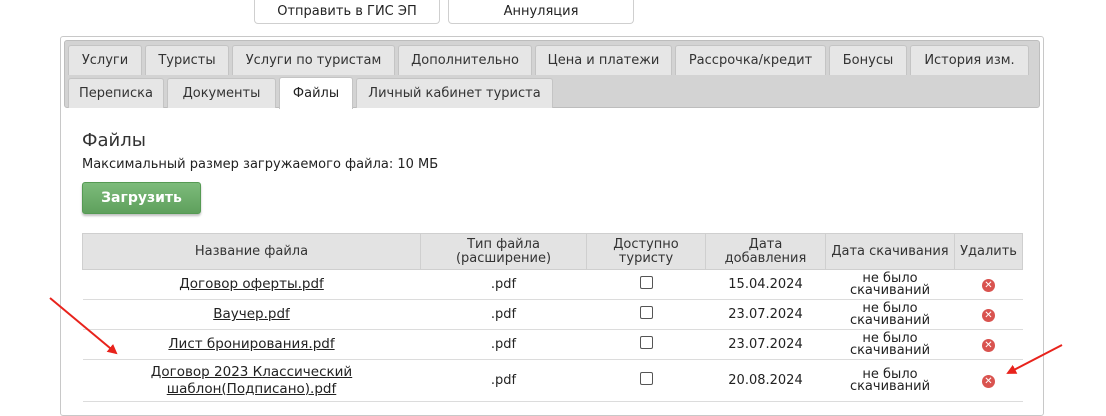  What do you see at coordinates (83, 326) in the screenshot?
I see `arrow-to-file-name` at bounding box center [83, 326].